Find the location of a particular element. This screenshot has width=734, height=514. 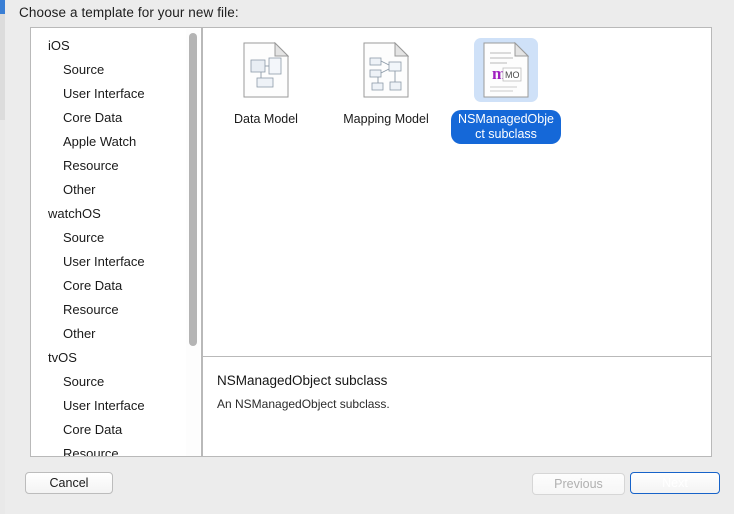

sidebar-scrollbar-thumb is located at coordinates (193, 189).